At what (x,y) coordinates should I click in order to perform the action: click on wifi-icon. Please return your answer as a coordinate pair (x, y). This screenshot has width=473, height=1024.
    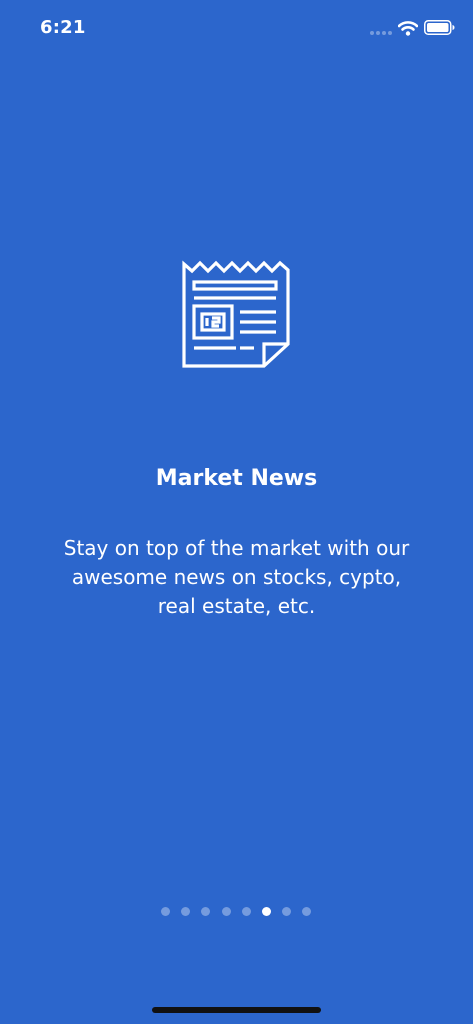
    Looking at the image, I should click on (408, 28).